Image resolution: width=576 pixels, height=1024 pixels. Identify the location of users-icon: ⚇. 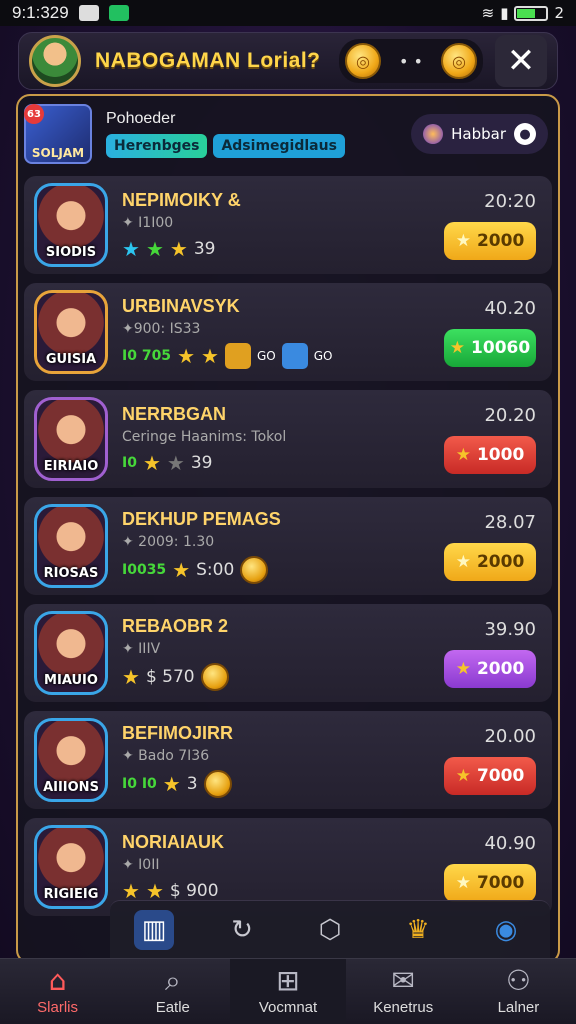
(518, 980).